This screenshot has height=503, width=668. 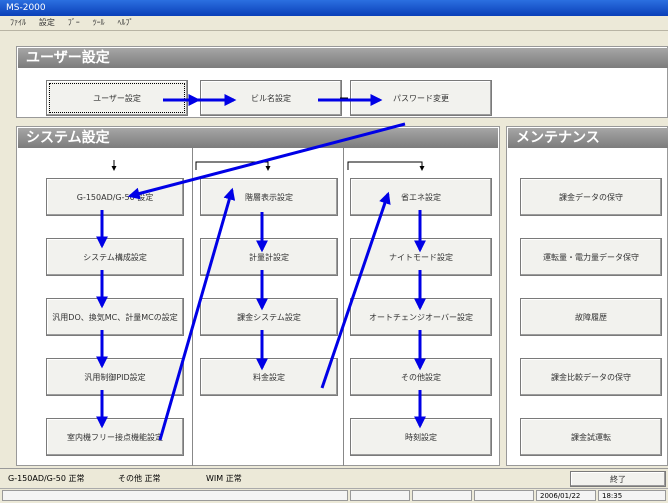 I want to click on billing-test-run-button: 課金試運転, so click(x=591, y=437).